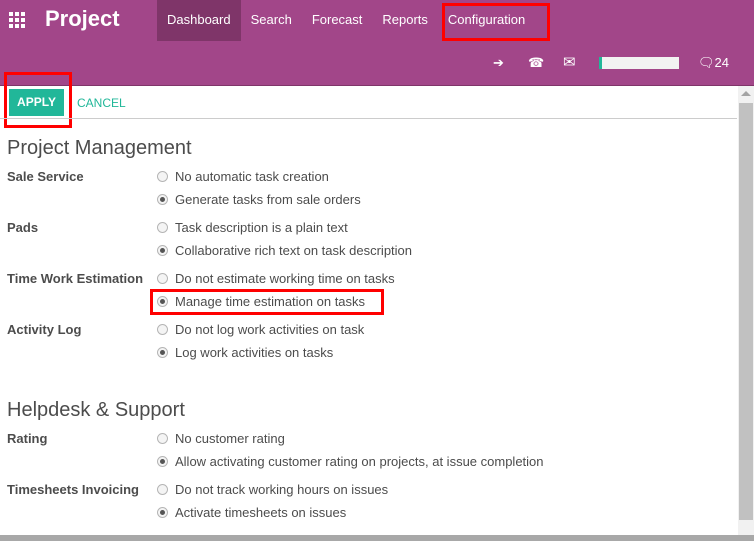 This screenshot has height=541, width=754. What do you see at coordinates (17, 20) in the screenshot?
I see `apps-grid-icon` at bounding box center [17, 20].